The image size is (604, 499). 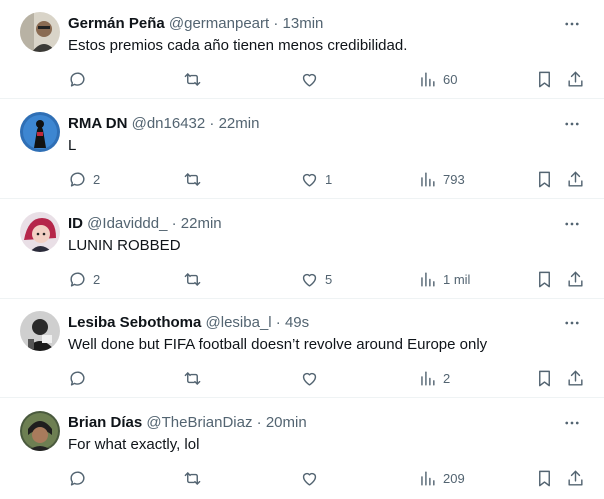 I want to click on tweet-text: For what exactly, lol, so click(x=134, y=444).